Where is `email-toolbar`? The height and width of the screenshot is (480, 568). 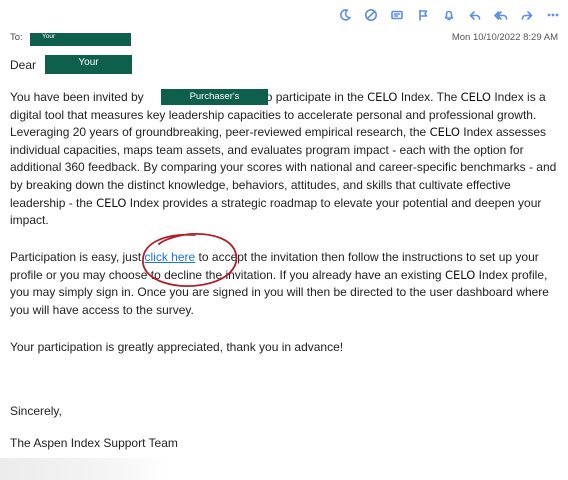
email-toolbar is located at coordinates (449, 15).